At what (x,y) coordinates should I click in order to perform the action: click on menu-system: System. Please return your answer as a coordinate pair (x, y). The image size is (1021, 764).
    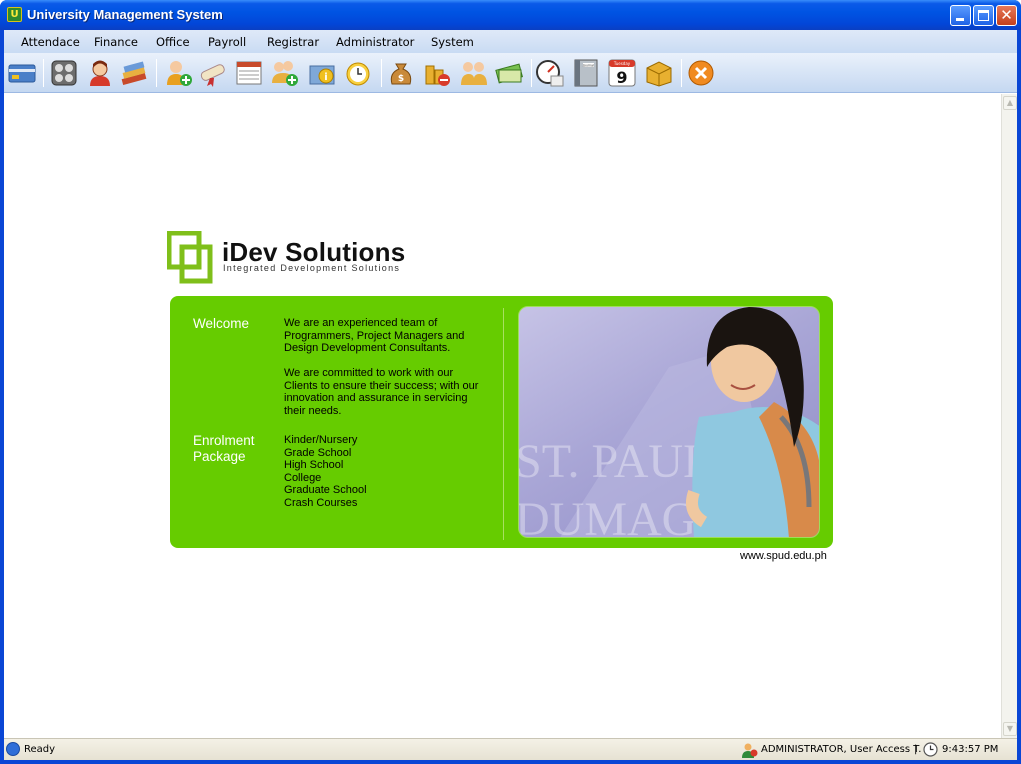
    Looking at the image, I should click on (452, 42).